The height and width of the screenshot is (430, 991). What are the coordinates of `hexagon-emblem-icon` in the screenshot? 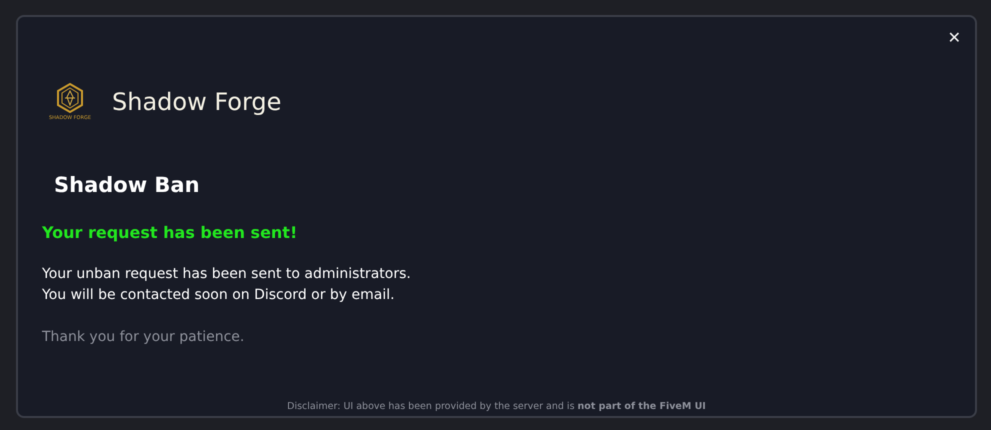 It's located at (70, 98).